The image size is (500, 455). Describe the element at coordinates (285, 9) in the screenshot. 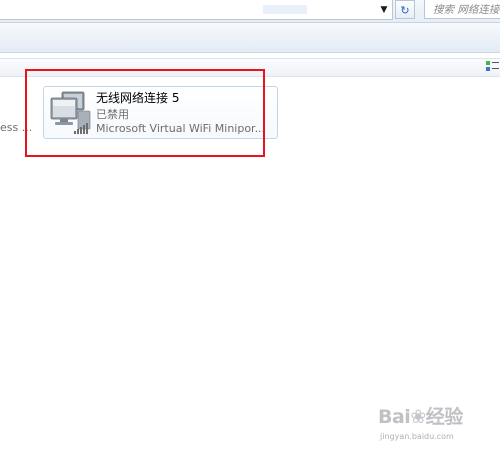

I see `address-ghost-text` at that location.